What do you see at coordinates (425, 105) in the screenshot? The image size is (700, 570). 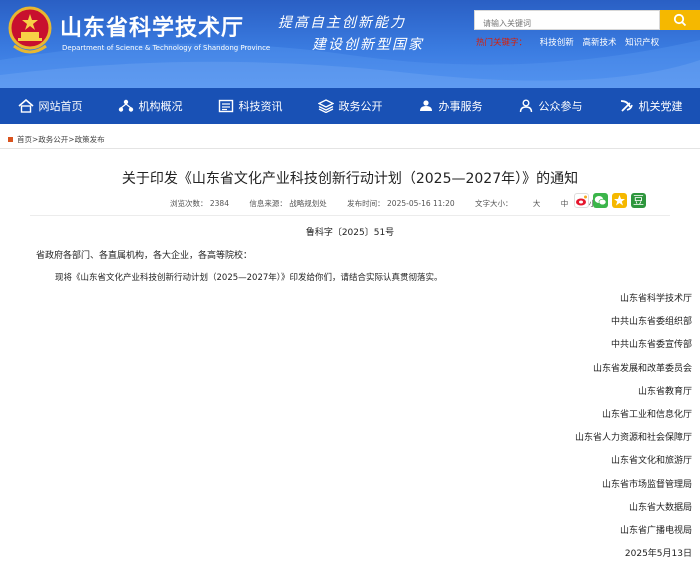 I see `service-icon` at bounding box center [425, 105].